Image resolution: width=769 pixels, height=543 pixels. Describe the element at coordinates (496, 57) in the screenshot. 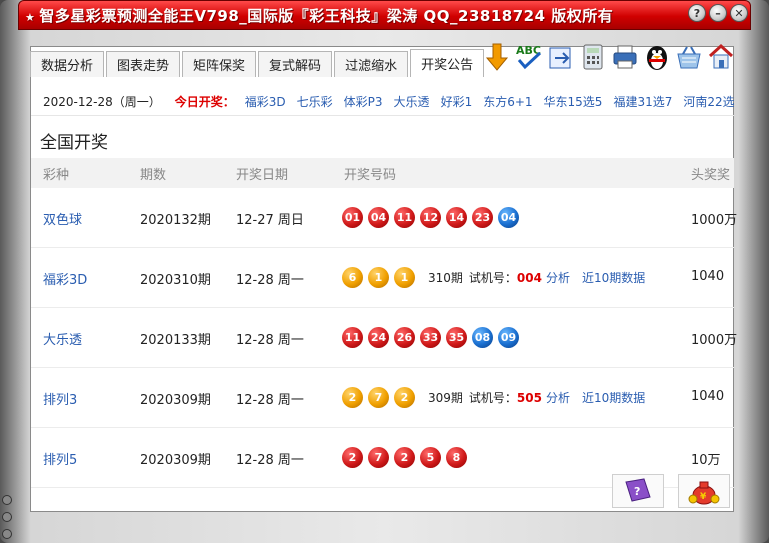

I see `down-arrow-icon` at that location.